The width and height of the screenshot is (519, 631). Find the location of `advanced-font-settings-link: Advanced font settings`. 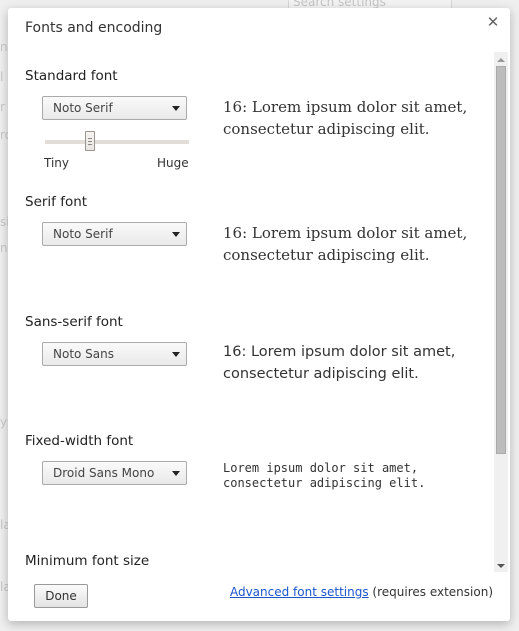

advanced-font-settings-link: Advanced font settings is located at coordinates (299, 592).